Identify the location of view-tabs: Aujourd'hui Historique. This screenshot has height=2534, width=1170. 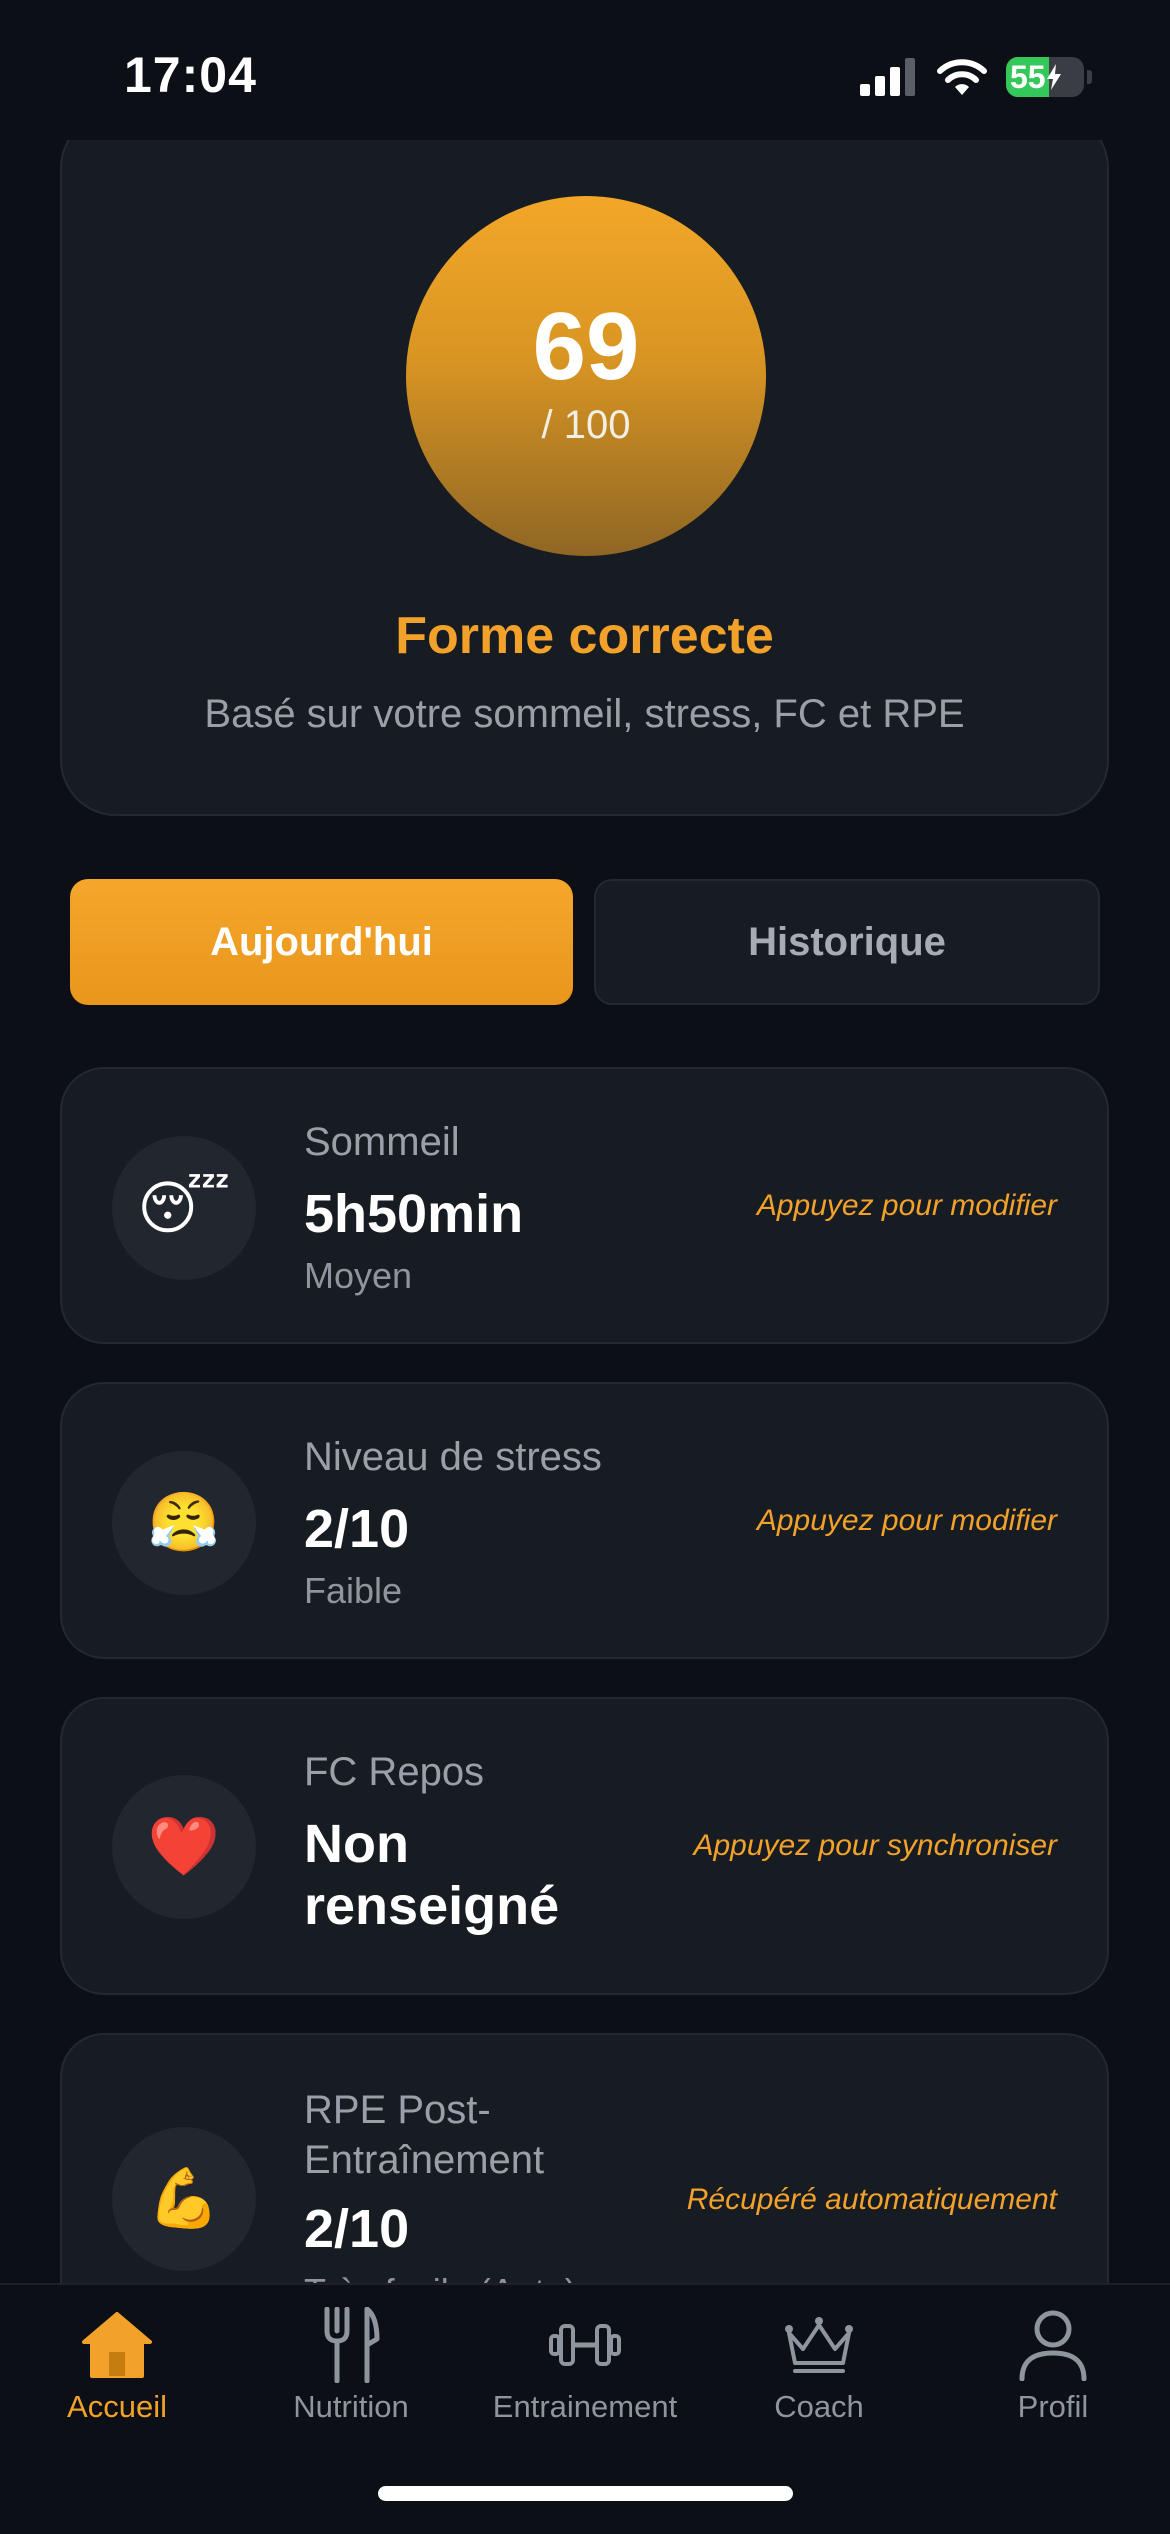
(585, 942).